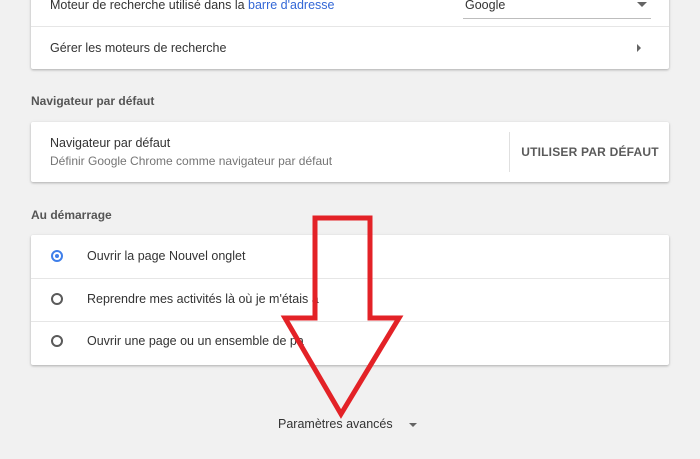  Describe the element at coordinates (350, 256) in the screenshot. I see `startup-option-new-tab: Ouvrir la page Nouvel onglet` at that location.